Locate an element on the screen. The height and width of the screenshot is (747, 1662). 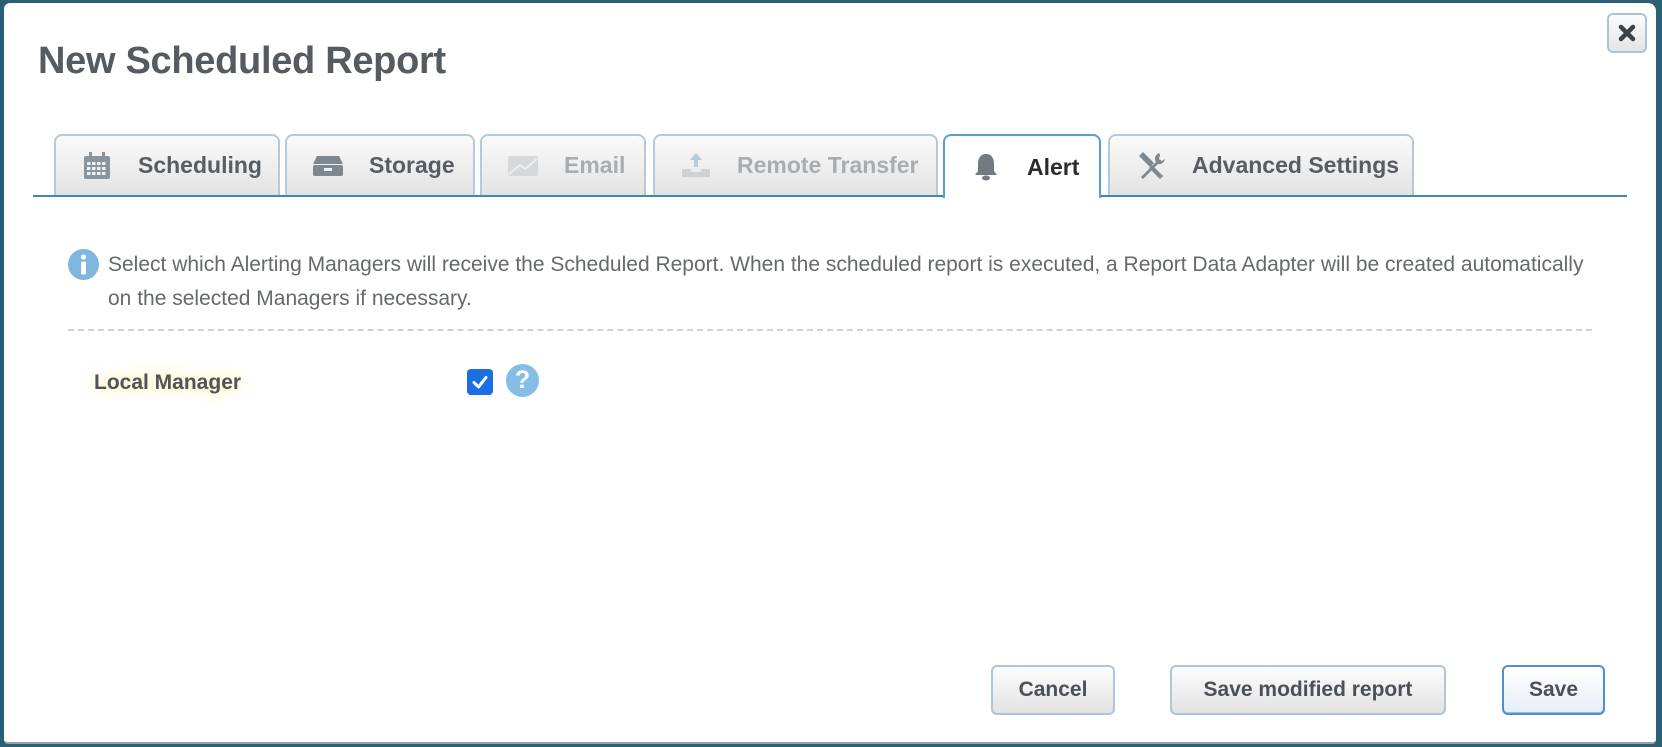
bell-icon is located at coordinates (986, 167).